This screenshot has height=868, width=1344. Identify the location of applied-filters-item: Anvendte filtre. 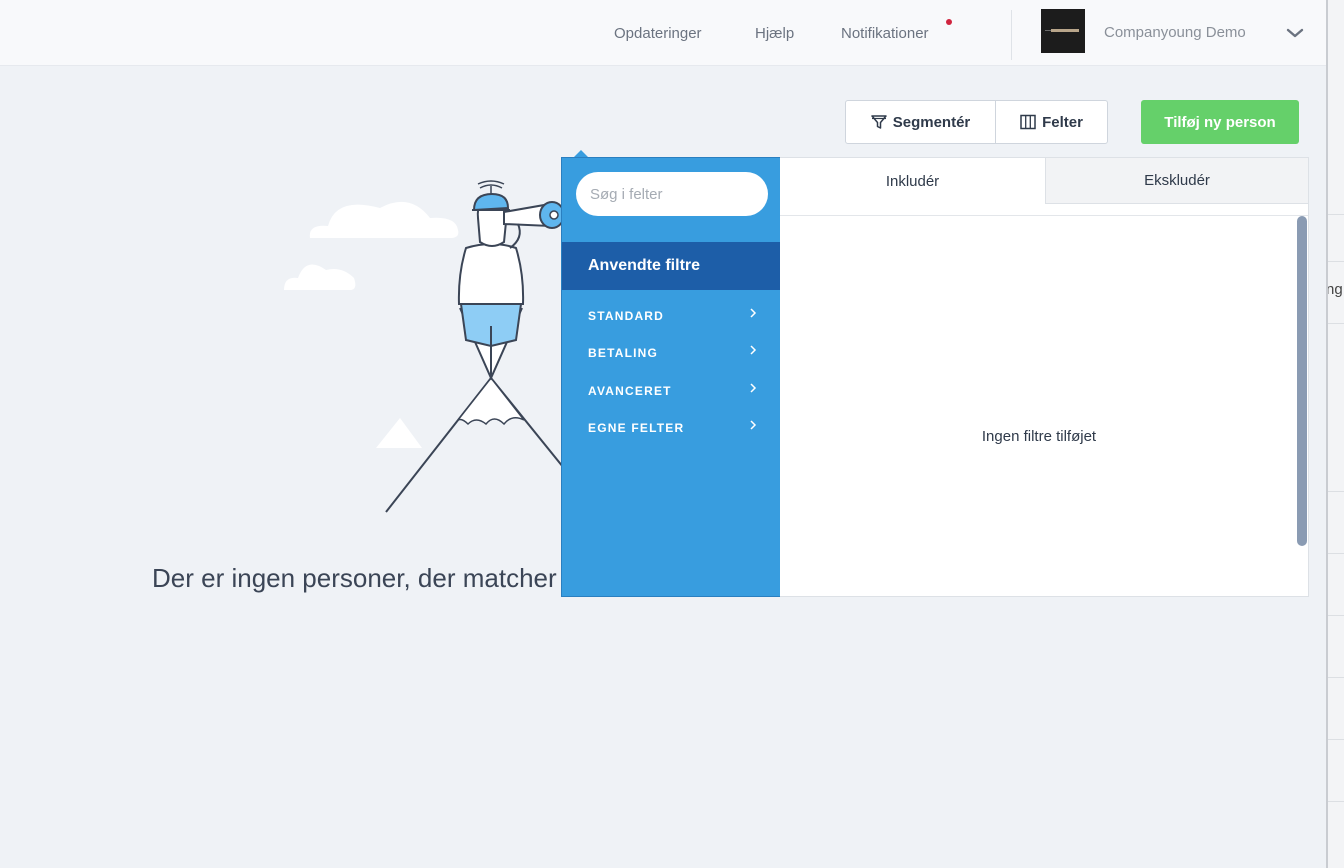
(671, 266).